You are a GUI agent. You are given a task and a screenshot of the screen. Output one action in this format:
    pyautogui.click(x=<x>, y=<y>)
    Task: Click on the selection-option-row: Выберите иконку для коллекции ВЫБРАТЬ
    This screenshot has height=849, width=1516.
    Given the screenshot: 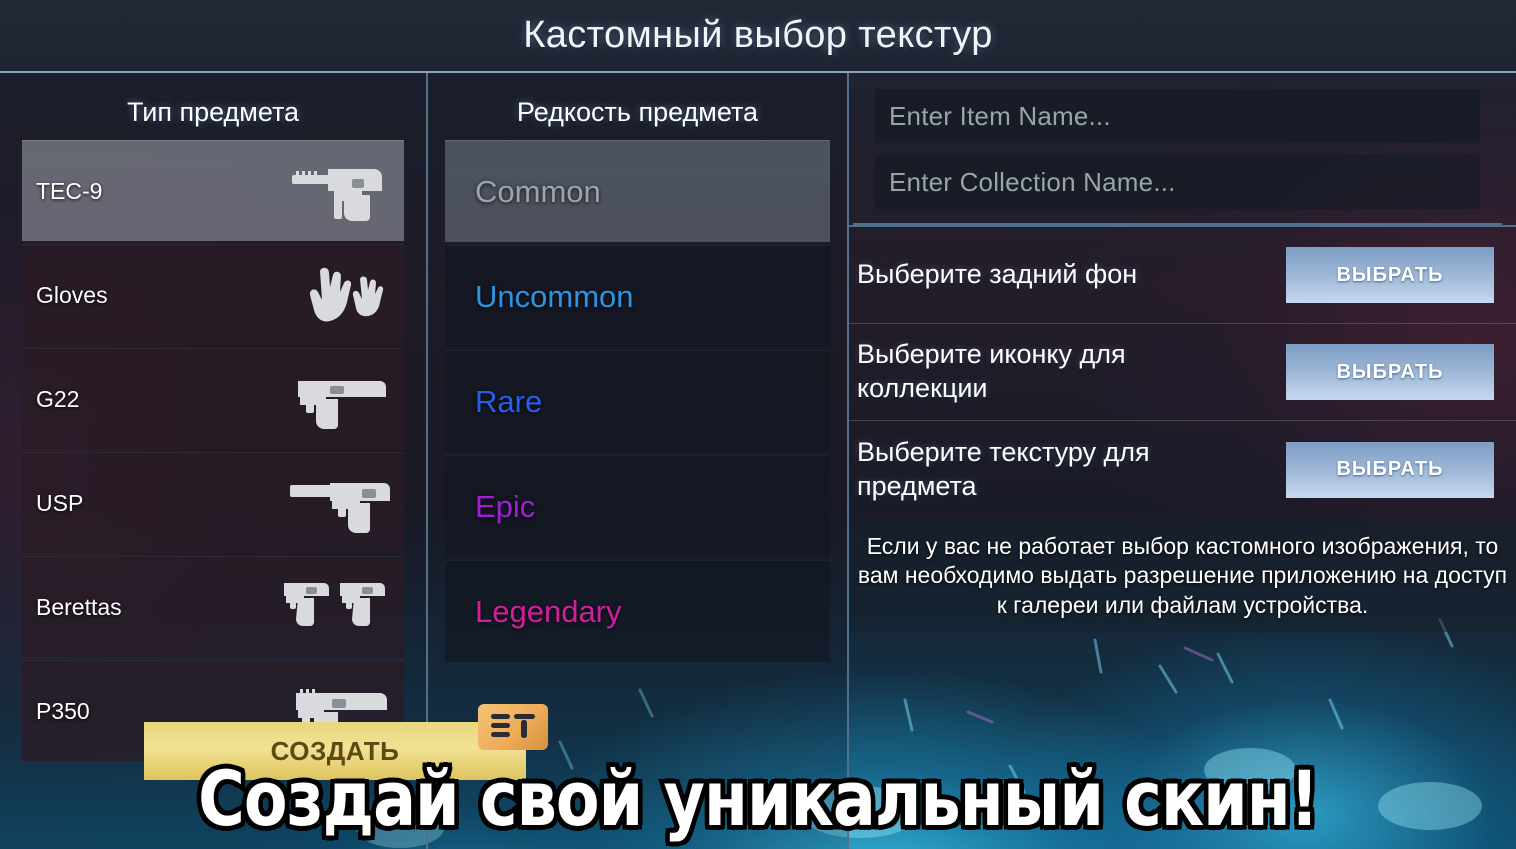 What is the action you would take?
    pyautogui.click(x=1182, y=372)
    